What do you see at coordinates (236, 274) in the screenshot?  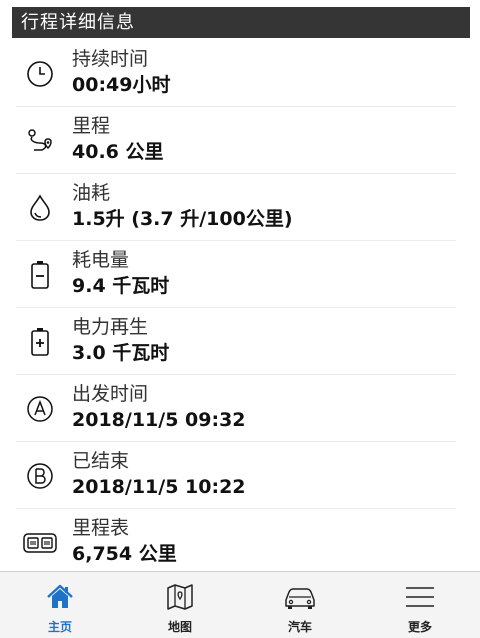 I see `list-item-energy-consumption: 耗电量 9.4 千瓦时` at bounding box center [236, 274].